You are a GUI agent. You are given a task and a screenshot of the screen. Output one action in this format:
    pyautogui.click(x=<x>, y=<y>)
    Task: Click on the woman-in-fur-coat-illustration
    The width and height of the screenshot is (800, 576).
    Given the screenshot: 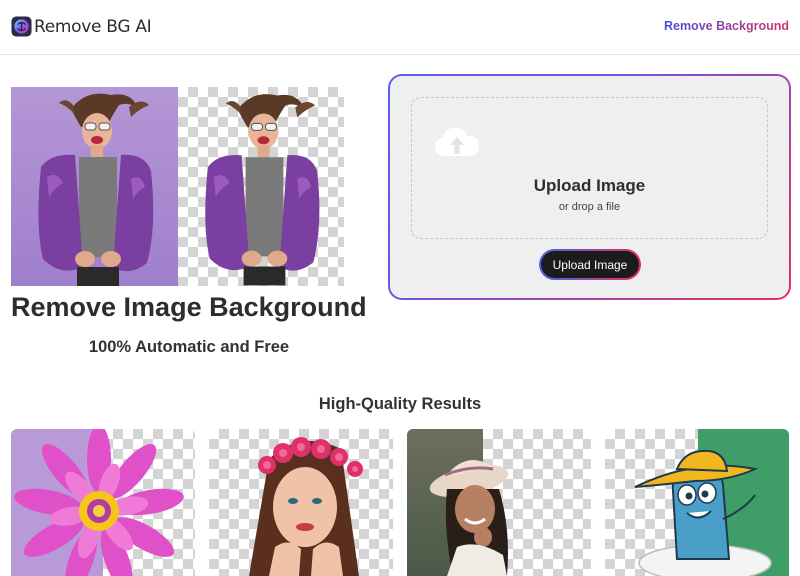 What is the action you would take?
    pyautogui.click(x=96, y=189)
    